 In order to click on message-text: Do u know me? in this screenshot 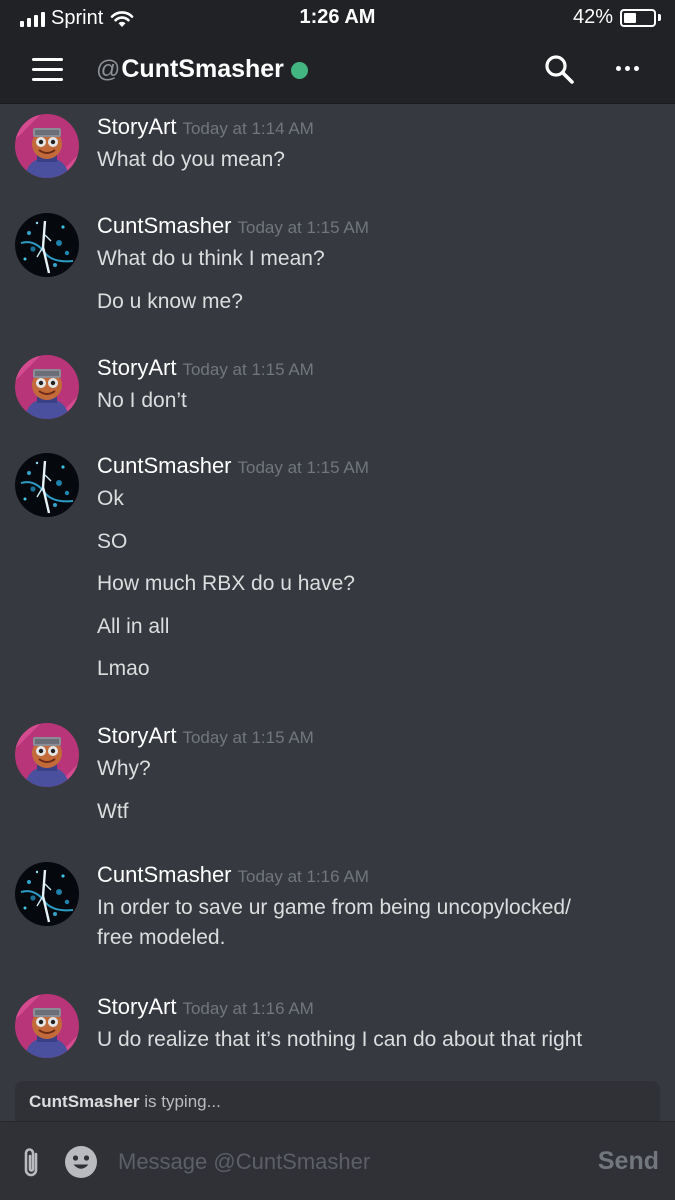, I will do `click(170, 301)`.